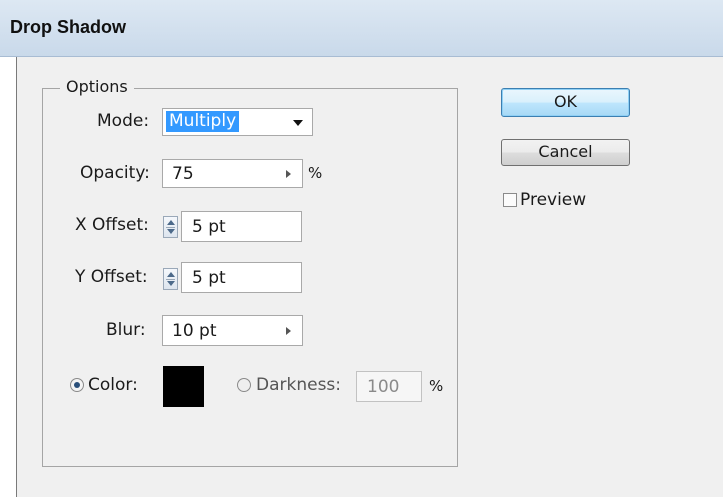  Describe the element at coordinates (565, 152) in the screenshot. I see `cancel-button: Cancel` at that location.